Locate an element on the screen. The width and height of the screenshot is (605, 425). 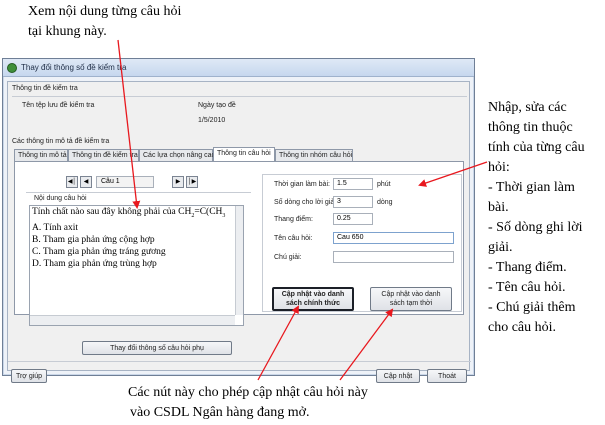
question-line: A. Tính axit is located at coordinates (55, 227).